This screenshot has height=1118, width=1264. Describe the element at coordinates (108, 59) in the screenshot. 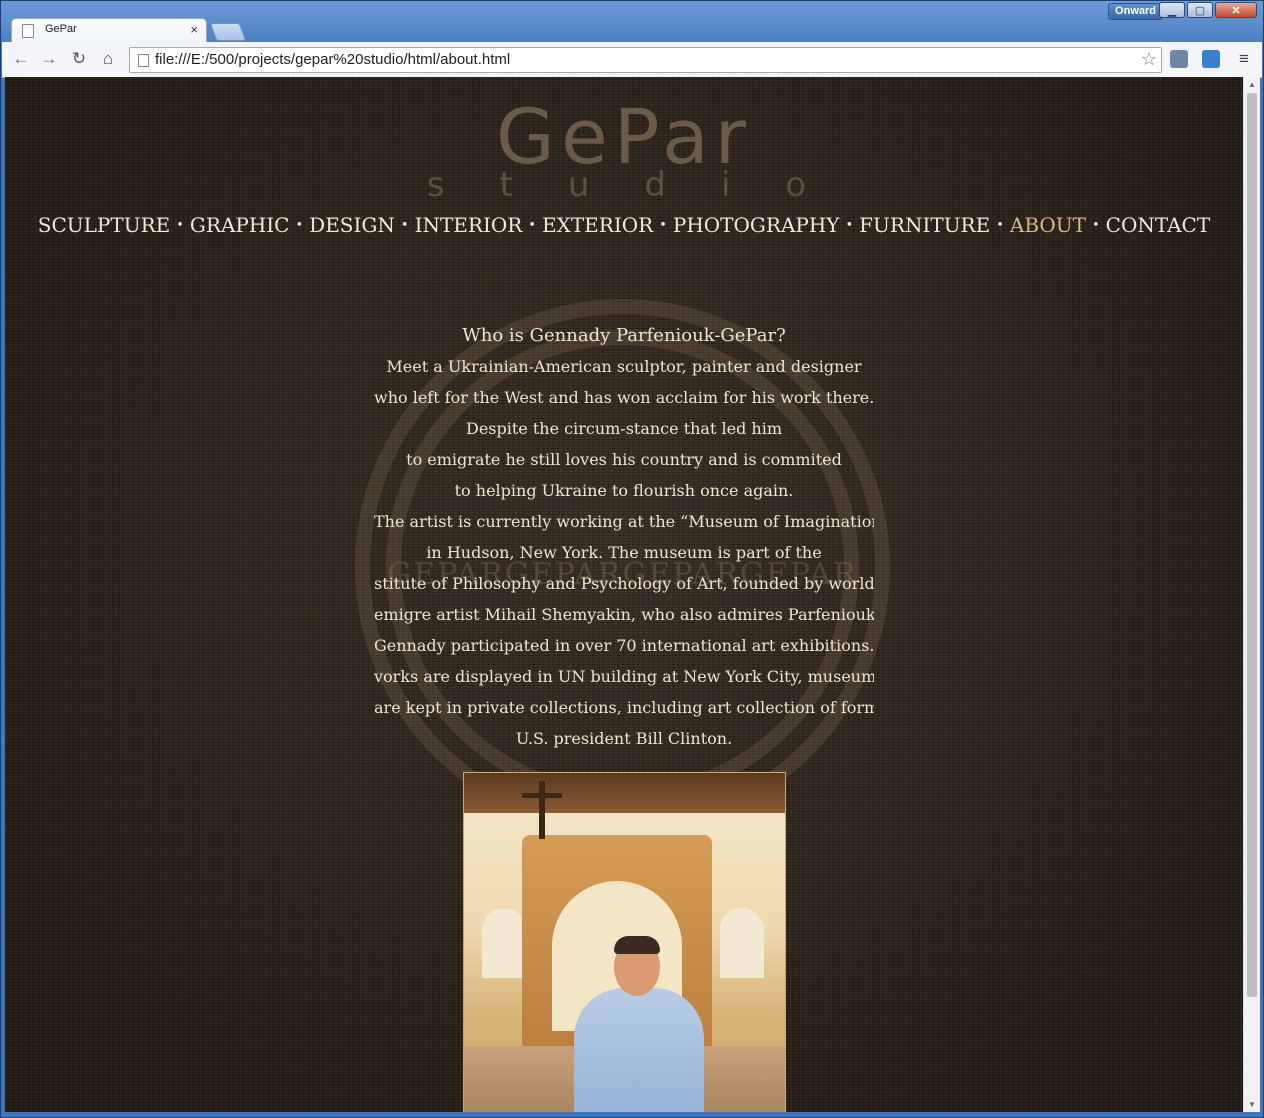

I see `home-icon: ⌂` at that location.